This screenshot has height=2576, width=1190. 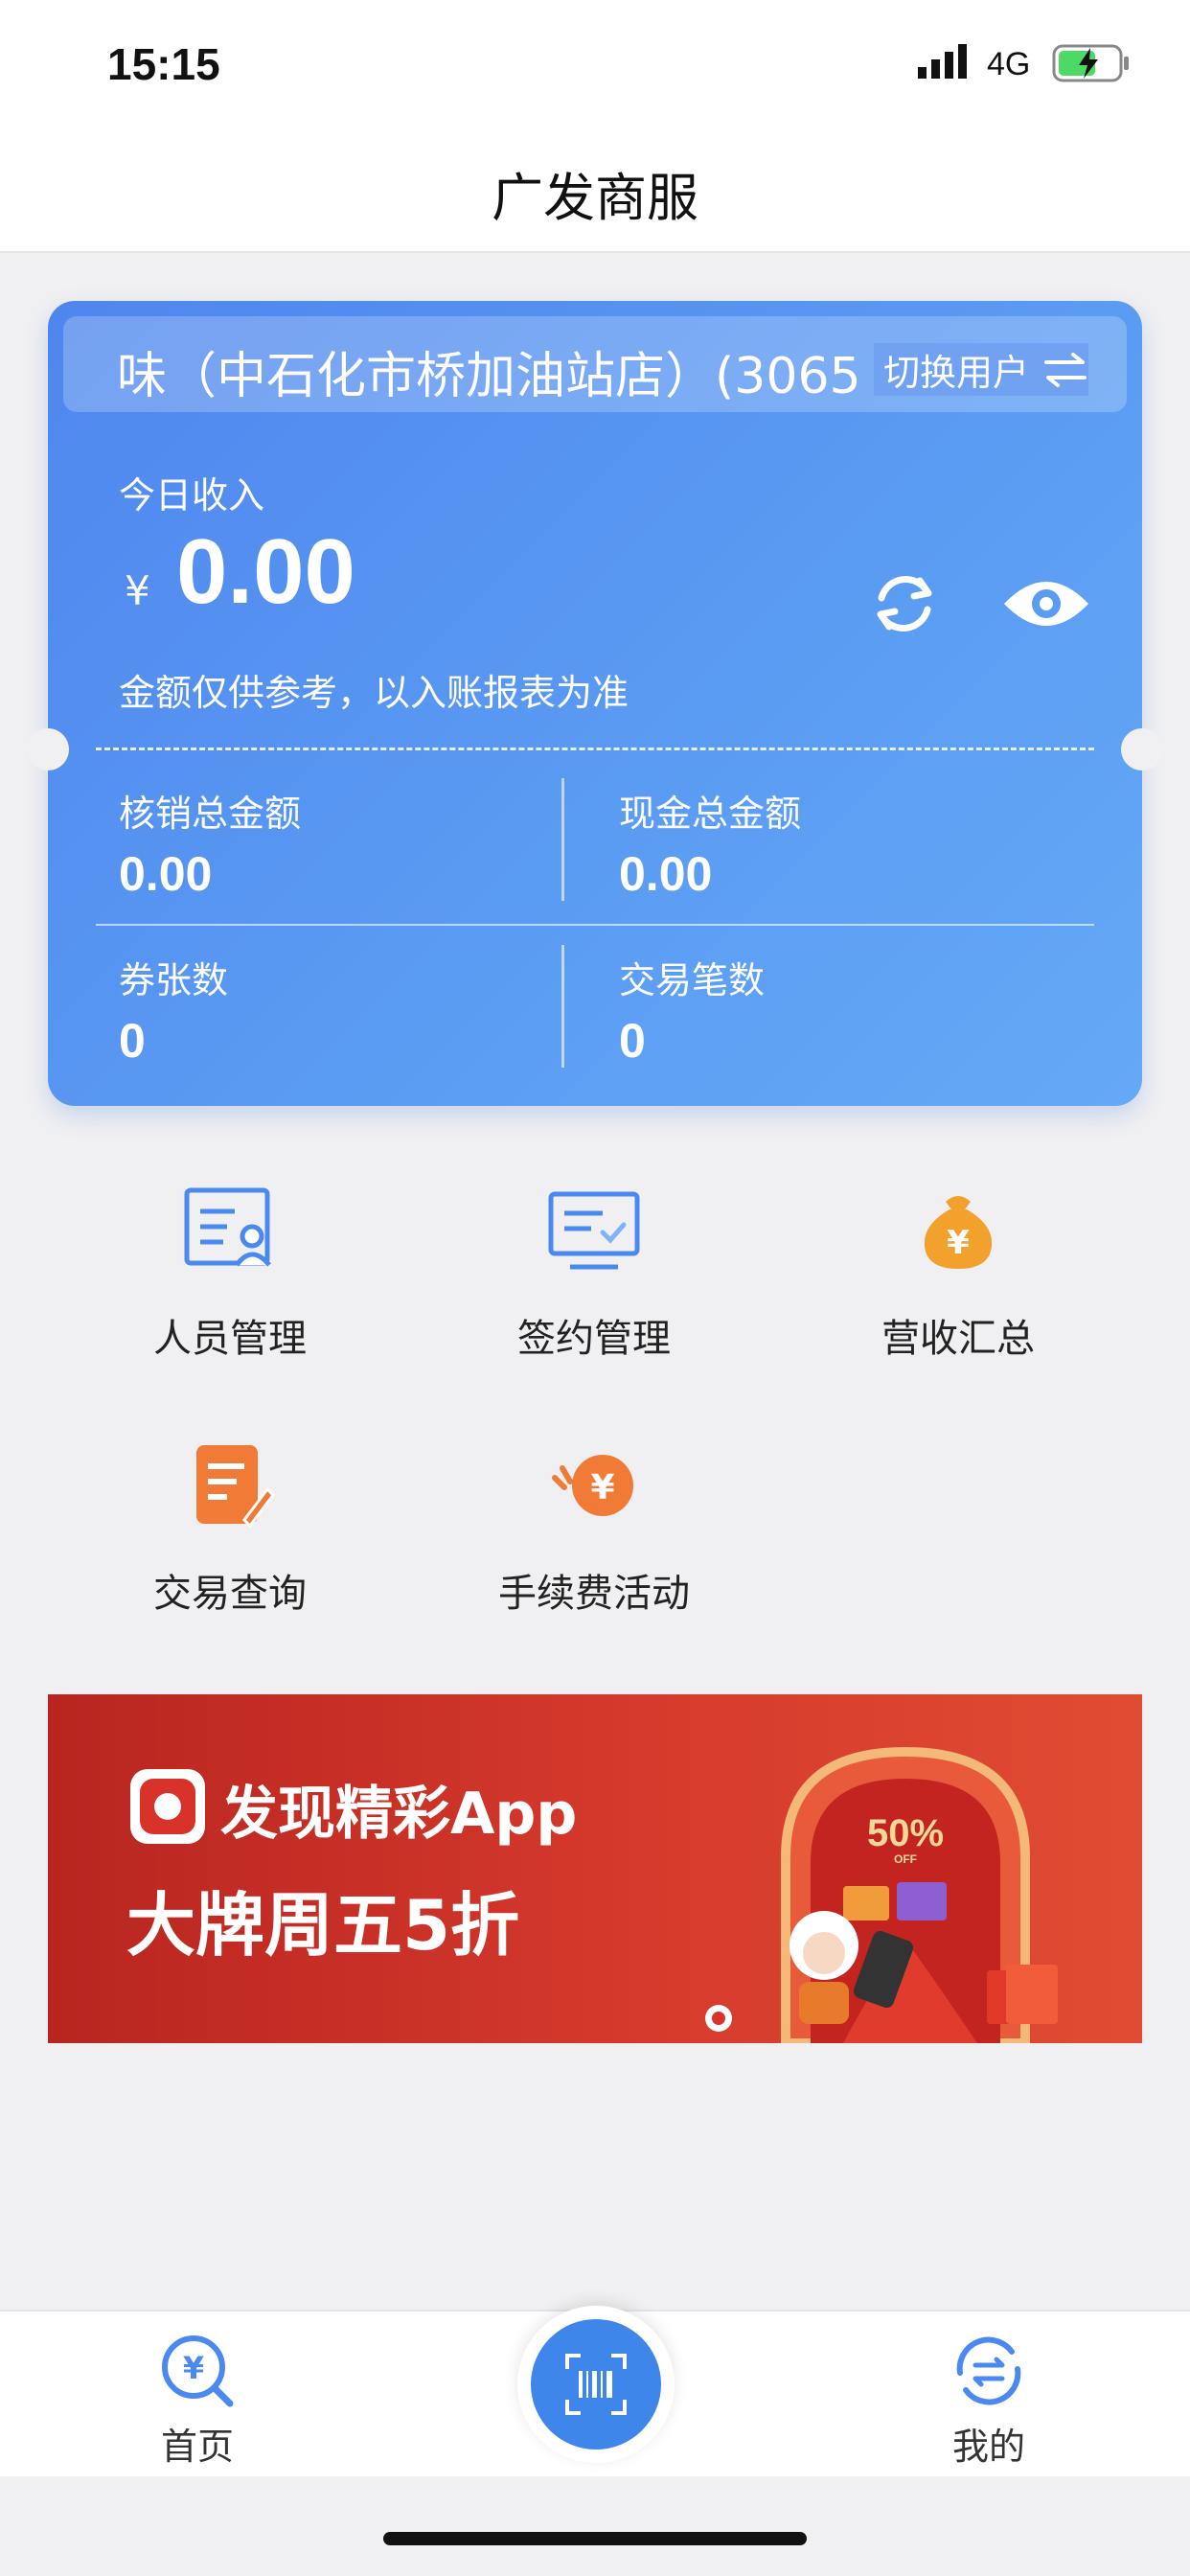 I want to click on tab-home: ¥ 首页, so click(x=198, y=2400).